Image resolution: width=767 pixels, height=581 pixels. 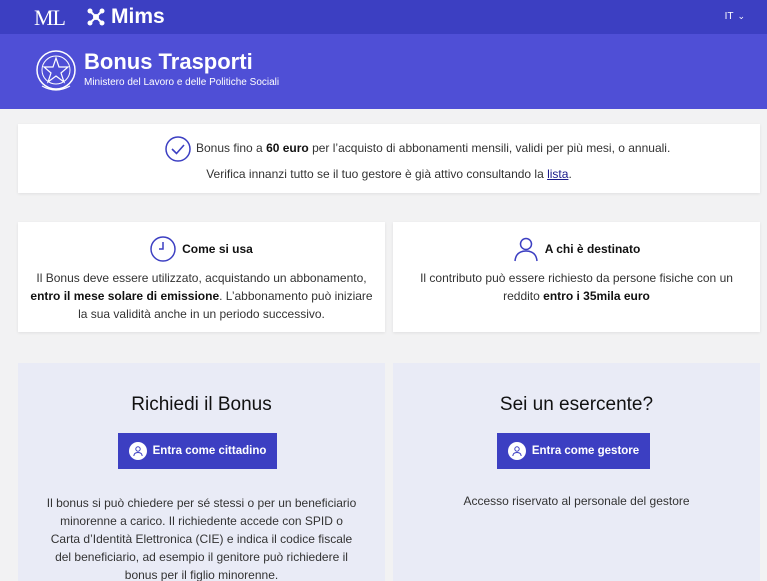 I want to click on brand-name: Mims, so click(x=138, y=16).